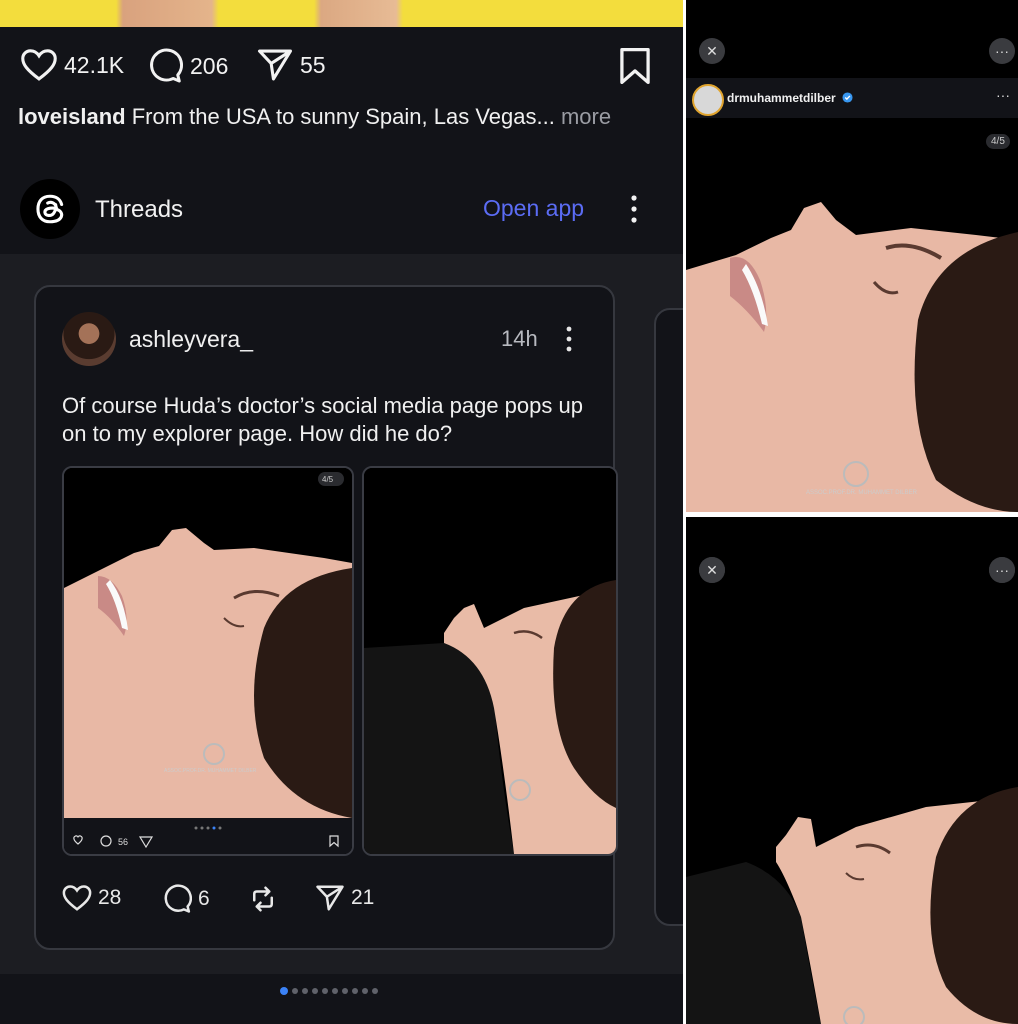  What do you see at coordinates (519, 338) in the screenshot?
I see `thread-timestamp: 14h` at bounding box center [519, 338].